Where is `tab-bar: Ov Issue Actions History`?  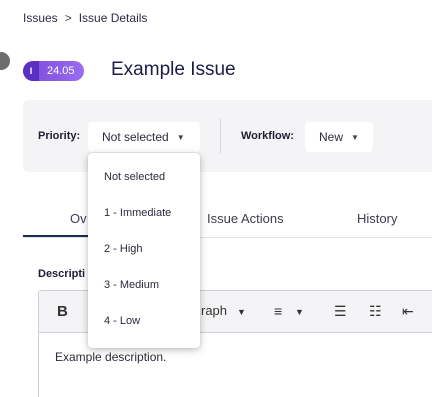
tab-bar: Ov Issue Actions History is located at coordinates (227, 219).